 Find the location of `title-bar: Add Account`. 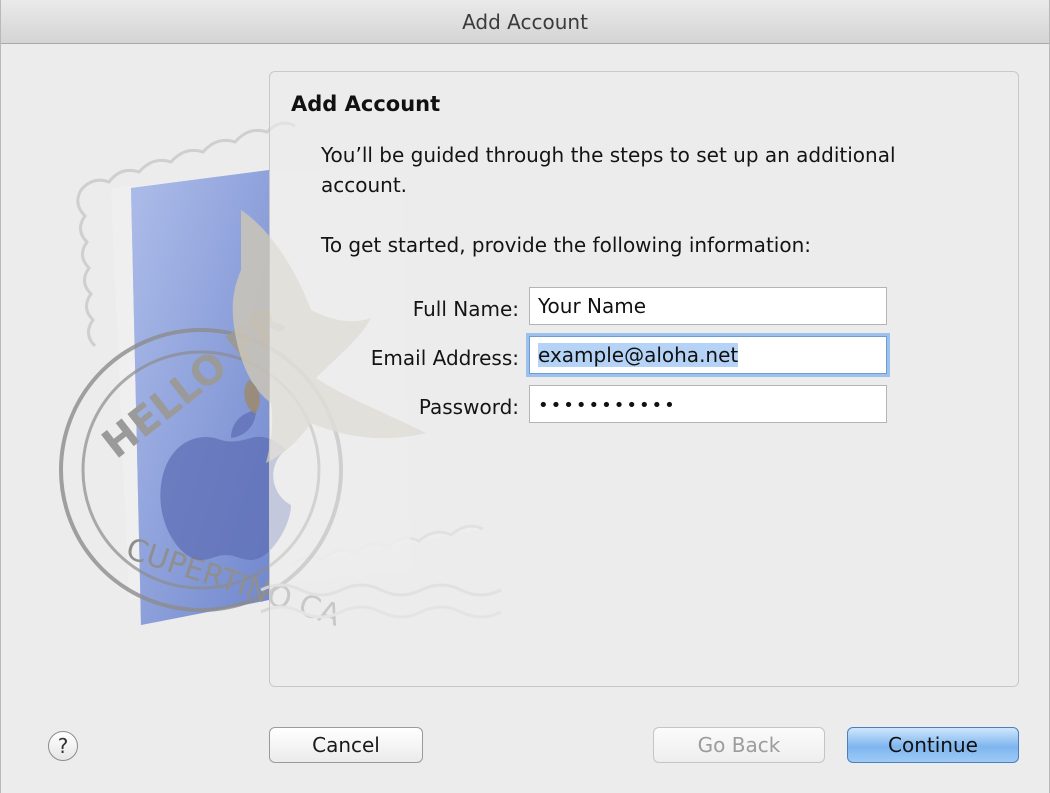

title-bar: Add Account is located at coordinates (525, 22).